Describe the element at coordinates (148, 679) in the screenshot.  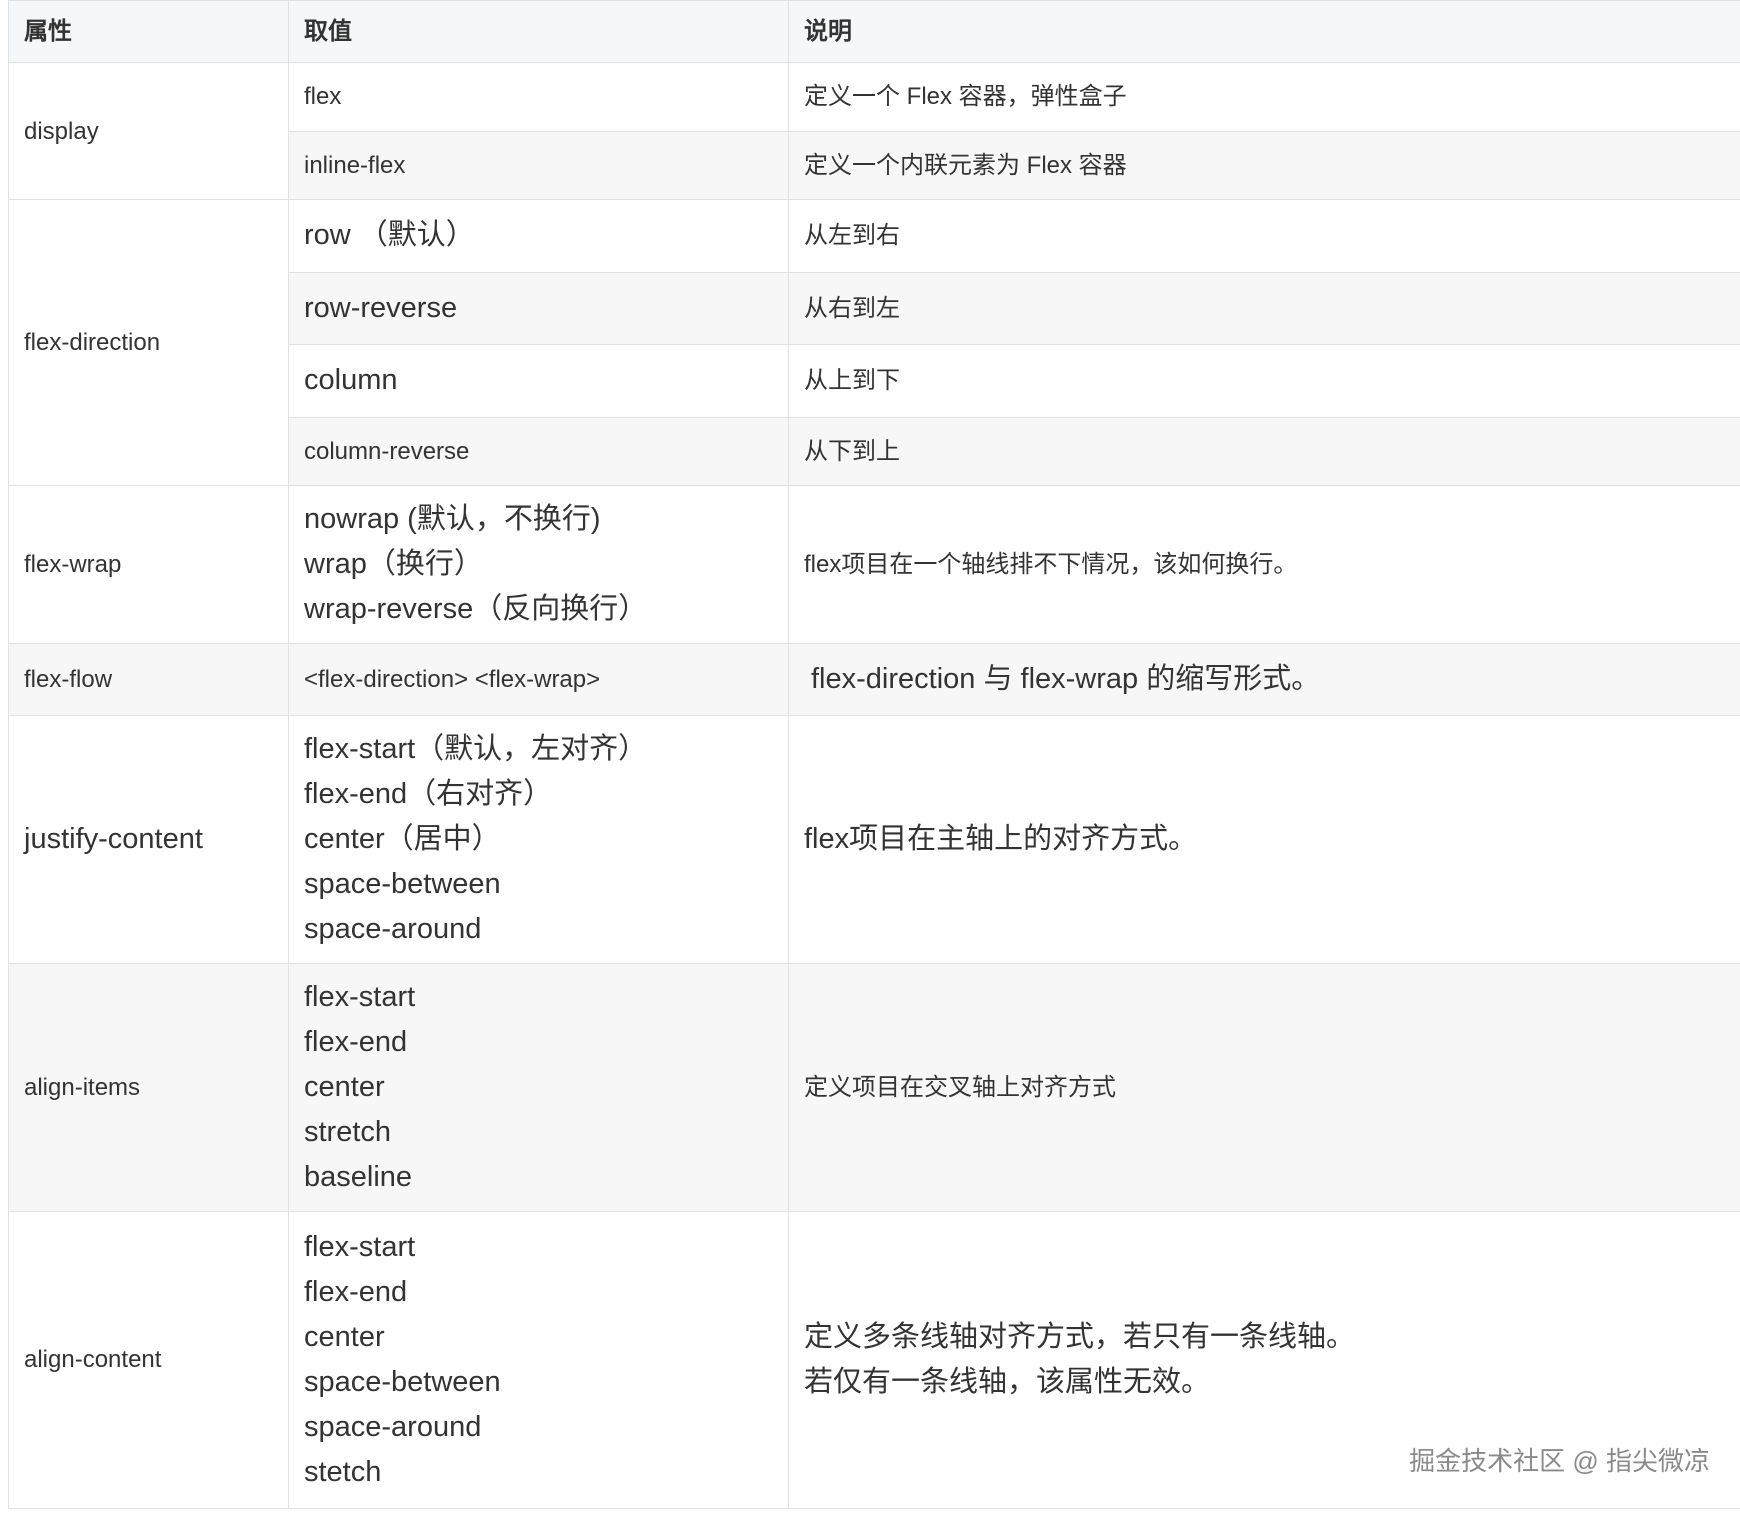
I see `property-flex-flow: flex-flow` at that location.